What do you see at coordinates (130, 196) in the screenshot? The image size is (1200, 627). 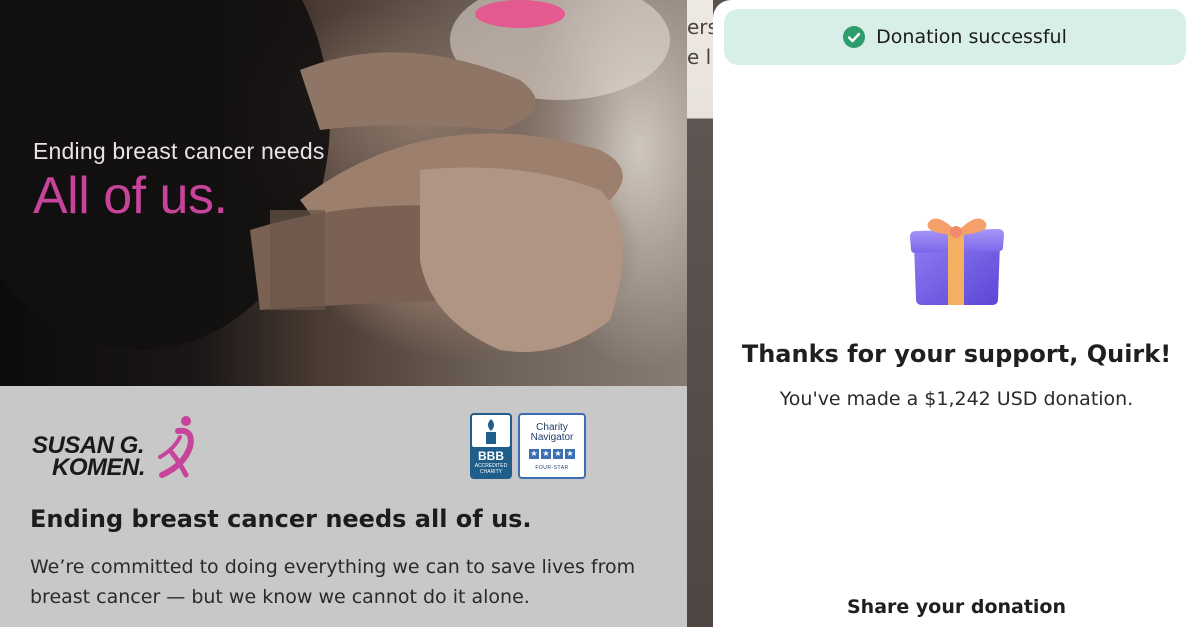 I see `hero-headline: All of us.` at bounding box center [130, 196].